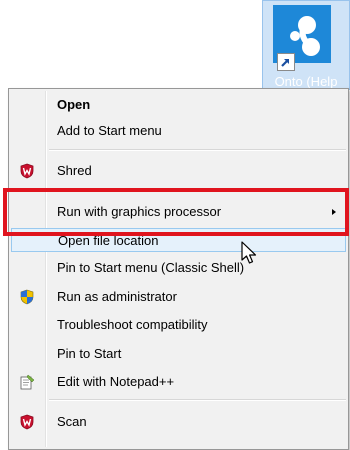 The height and width of the screenshot is (450, 350). I want to click on mouse-cursor-icon, so click(251, 254).